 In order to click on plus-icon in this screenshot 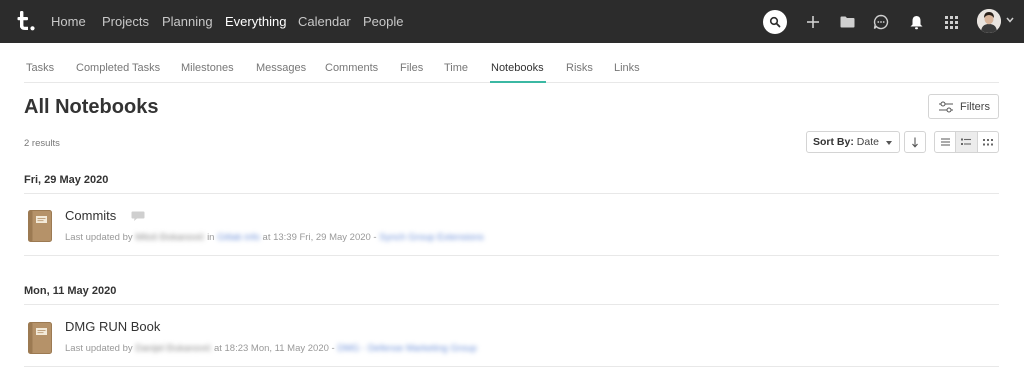, I will do `click(813, 22)`.